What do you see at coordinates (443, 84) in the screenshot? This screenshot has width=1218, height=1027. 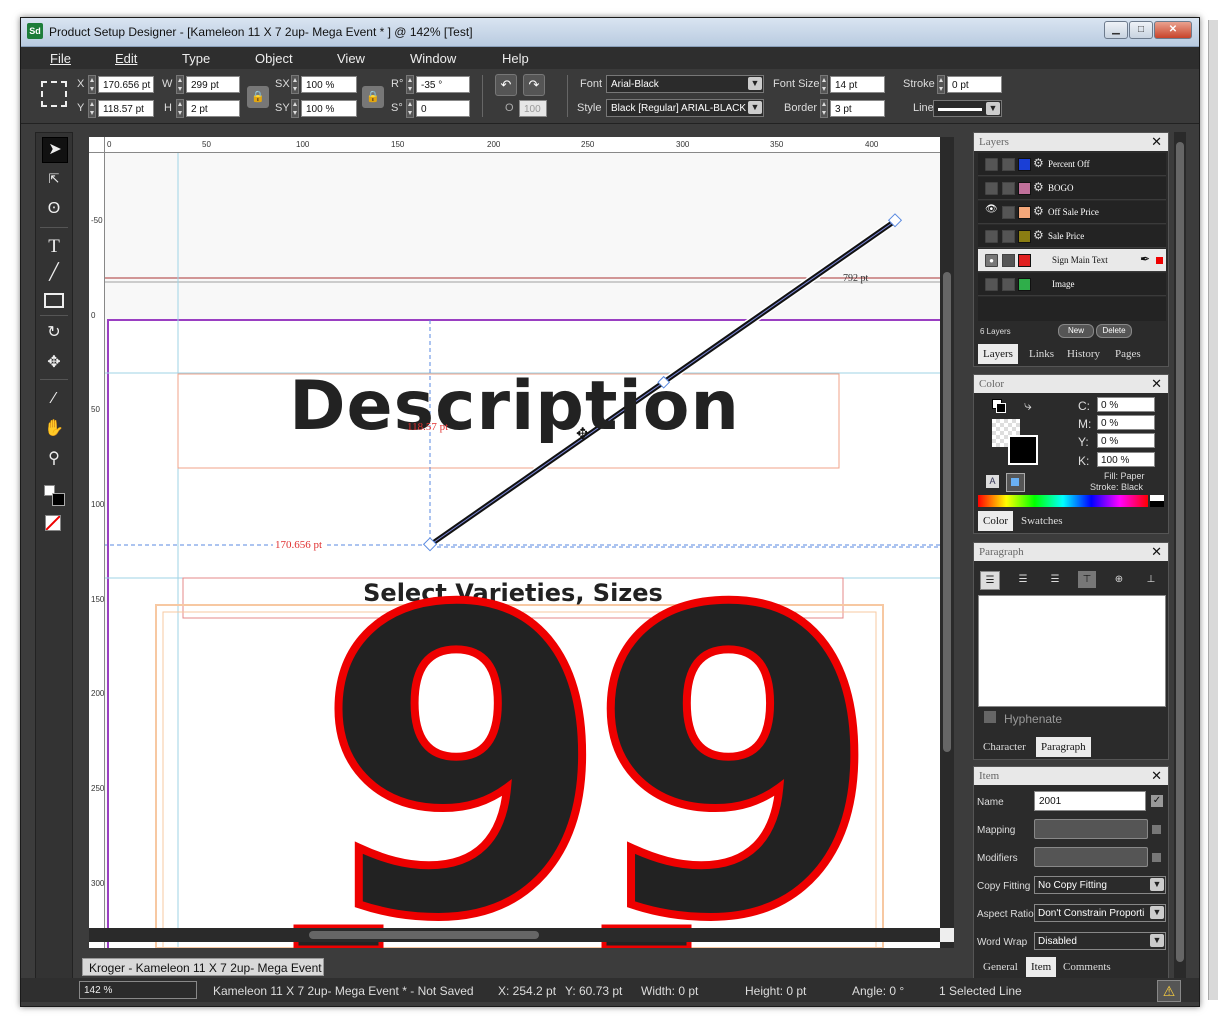 I see `rotation-field: -35 °` at bounding box center [443, 84].